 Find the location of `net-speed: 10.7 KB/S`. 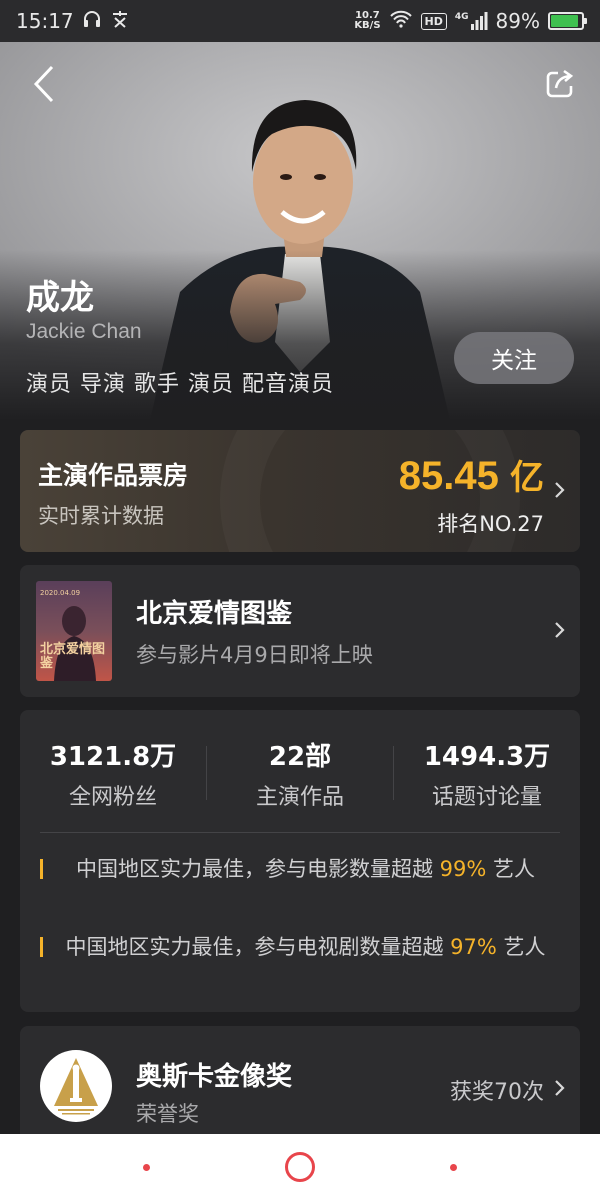

net-speed: 10.7 KB/S is located at coordinates (367, 21).